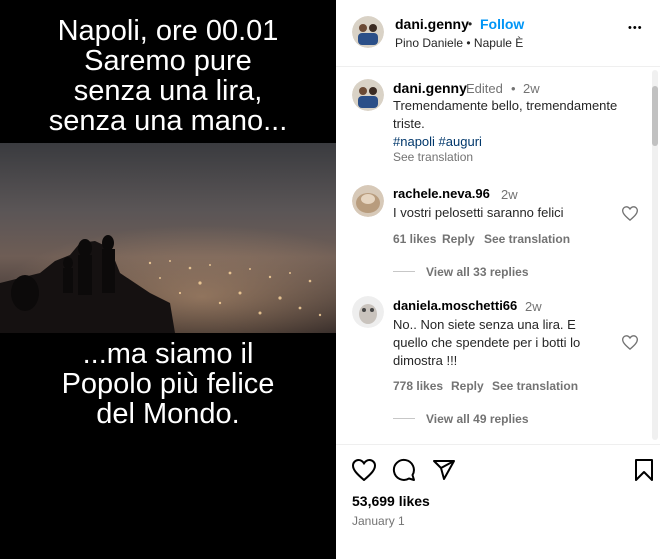 This screenshot has width=660, height=560. I want to click on comment-1-reply: Reply, so click(458, 239).